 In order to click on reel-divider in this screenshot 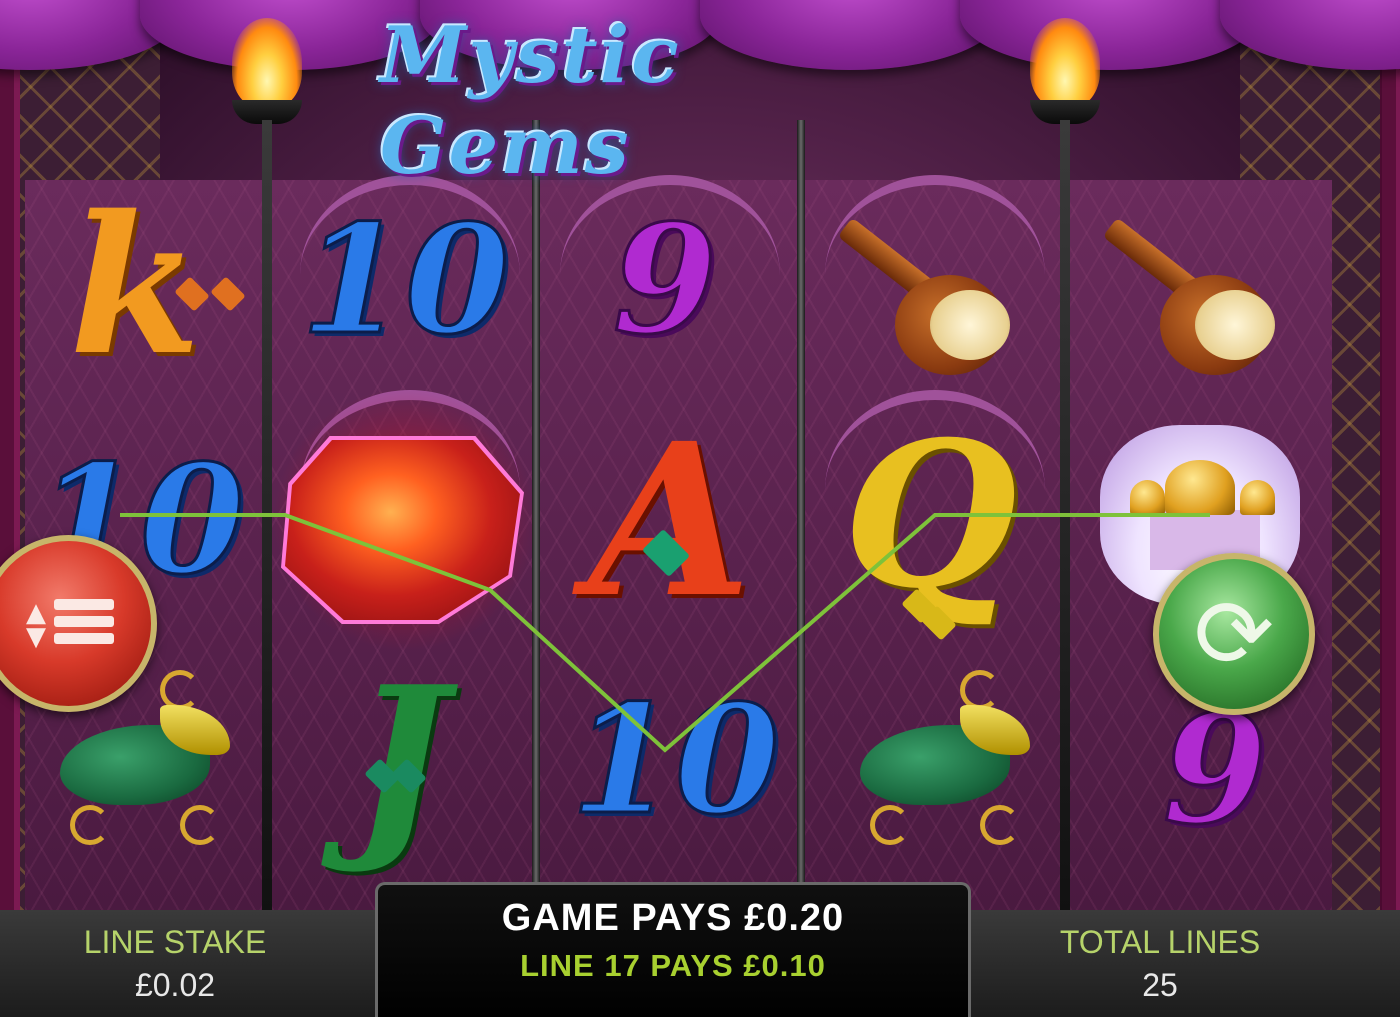, I will do `click(801, 515)`.